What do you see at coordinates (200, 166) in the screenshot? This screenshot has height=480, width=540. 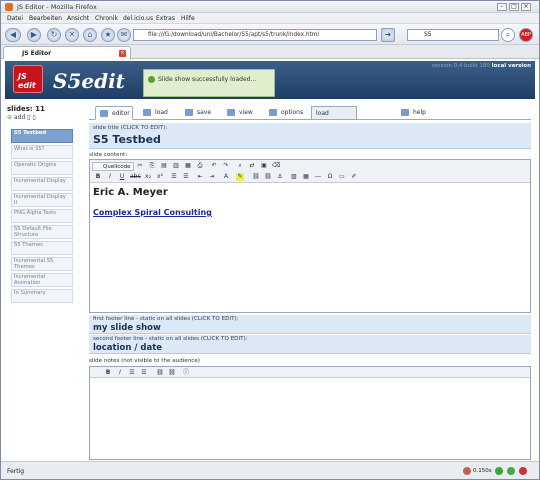 I see `print-icon: ⎙` at bounding box center [200, 166].